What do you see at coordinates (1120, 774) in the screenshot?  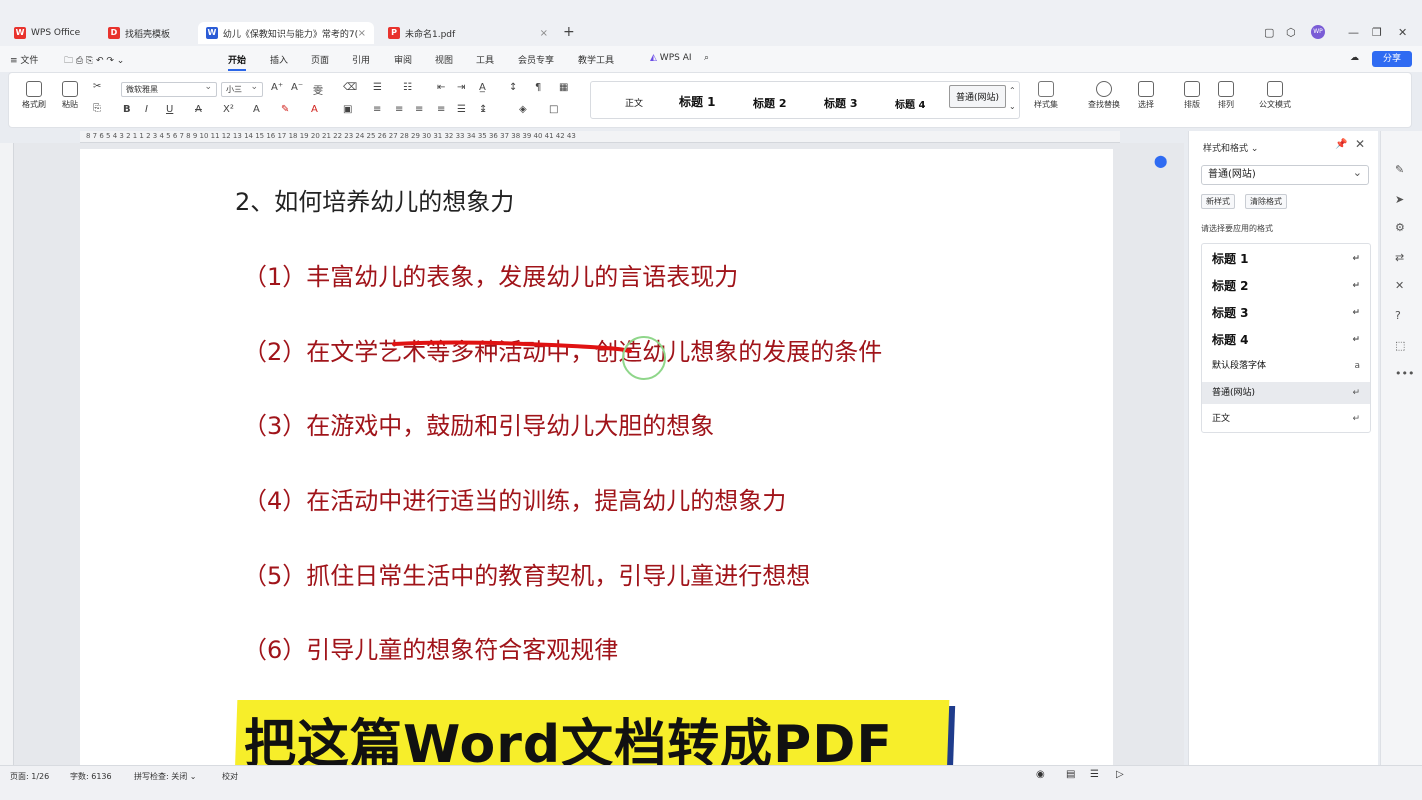 I see `play-icon: ▷` at bounding box center [1120, 774].